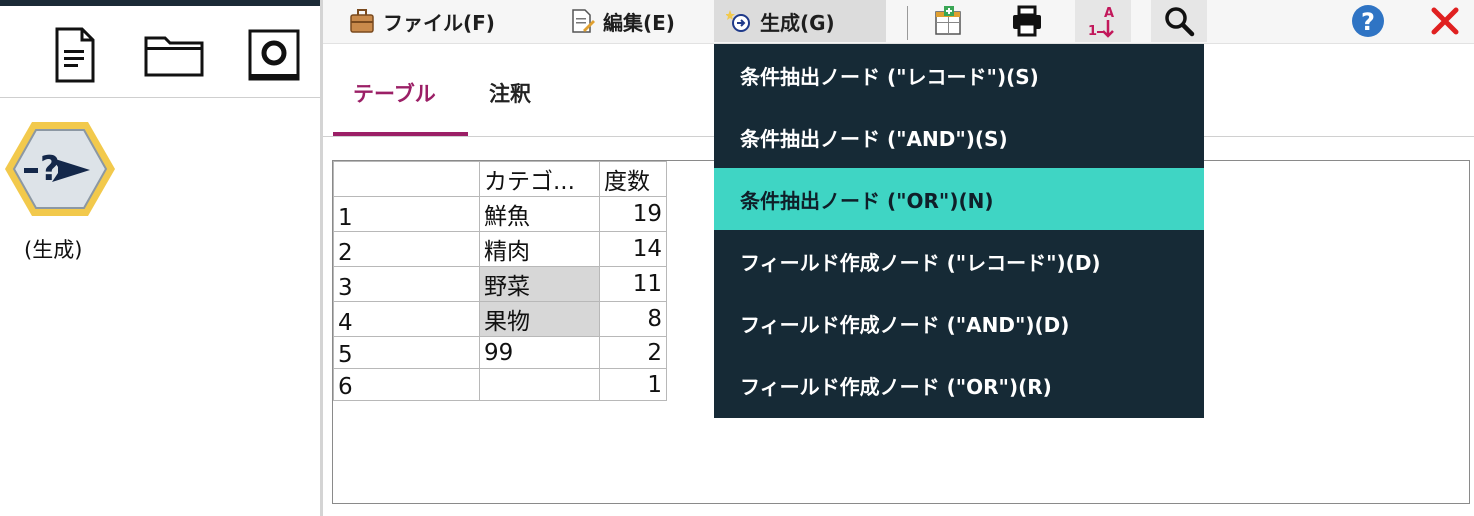  I want to click on menu-edit: 編集(E), so click(622, 21).